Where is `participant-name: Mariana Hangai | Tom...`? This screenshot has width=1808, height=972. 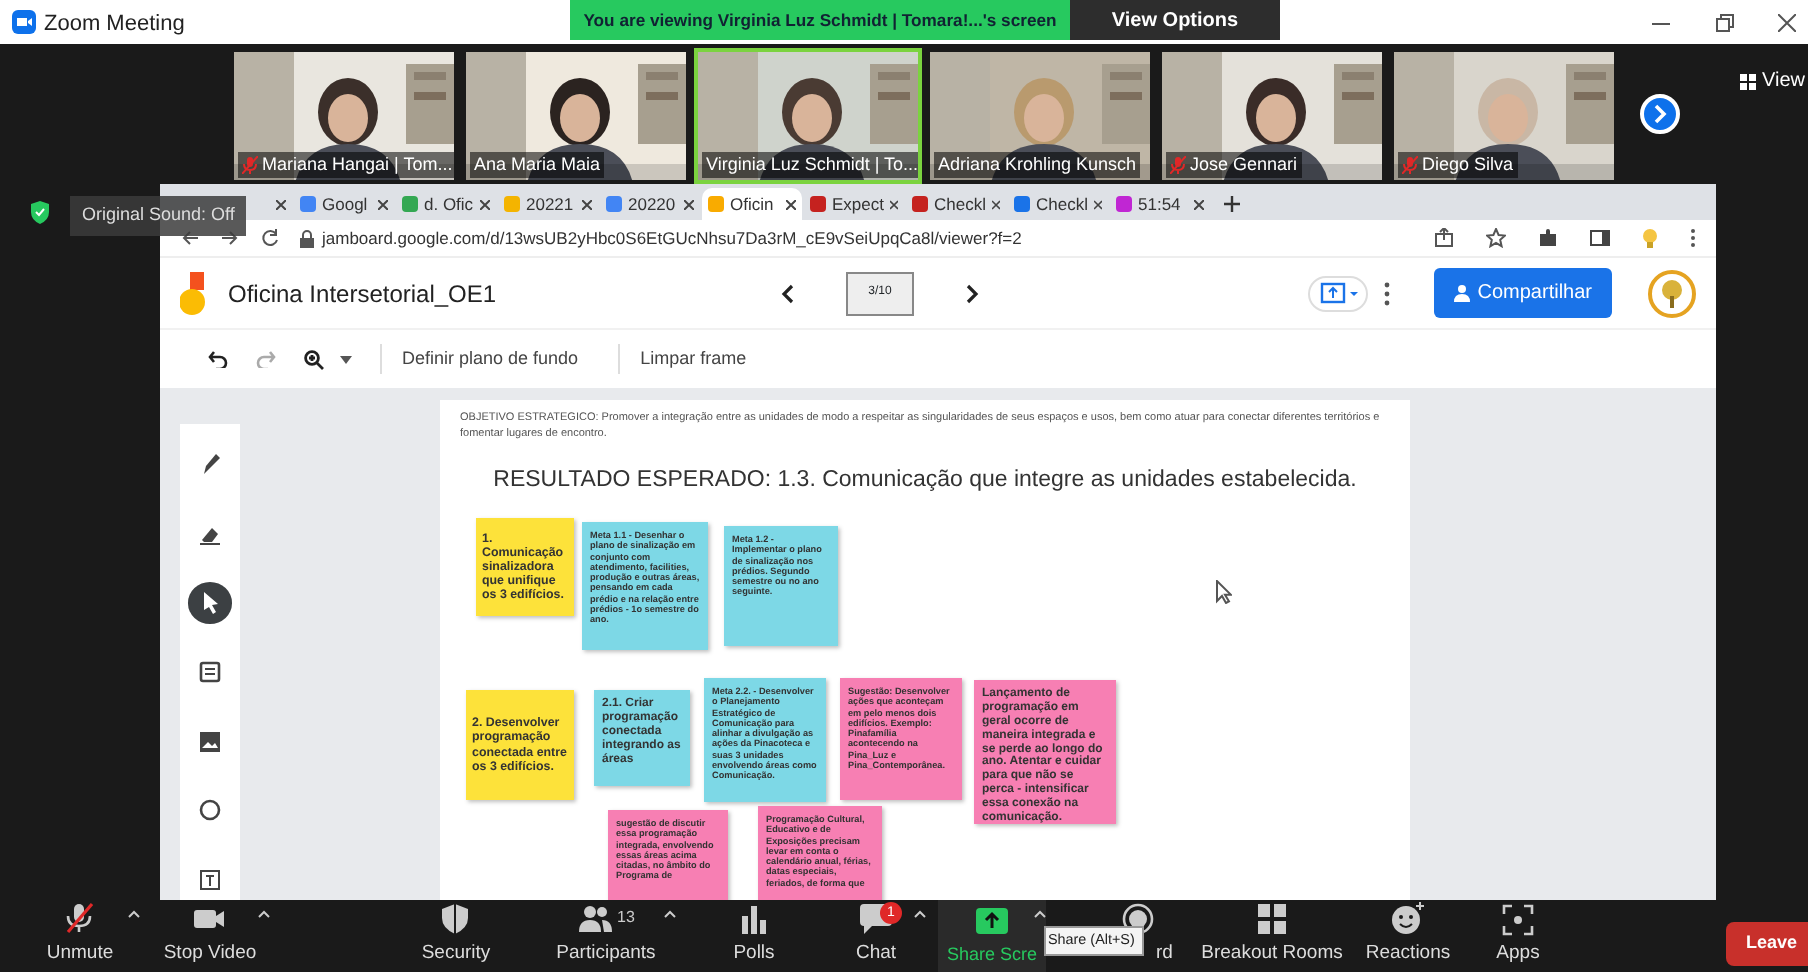 participant-name: Mariana Hangai | Tom... is located at coordinates (357, 164).